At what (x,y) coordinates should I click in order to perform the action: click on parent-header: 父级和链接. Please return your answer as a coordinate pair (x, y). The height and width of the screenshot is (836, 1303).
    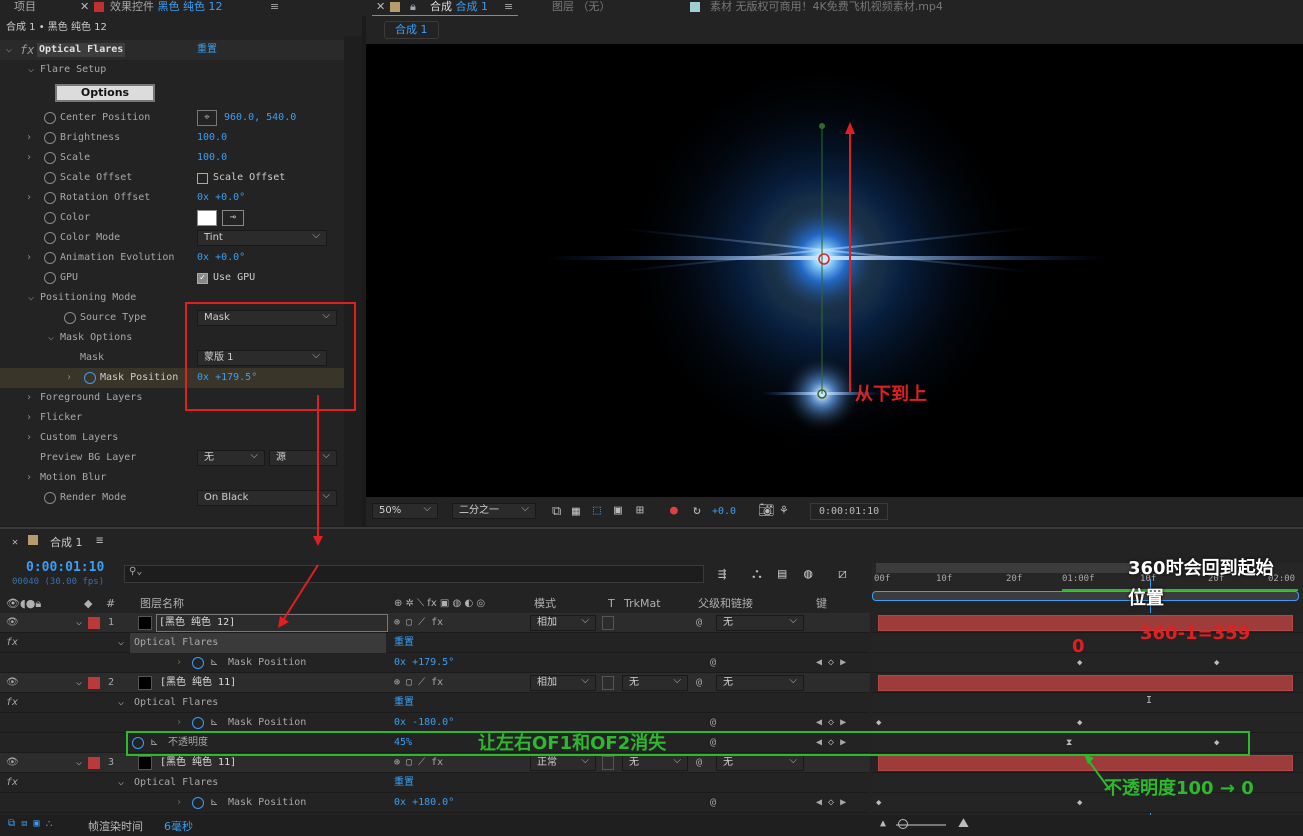
    Looking at the image, I should click on (725, 604).